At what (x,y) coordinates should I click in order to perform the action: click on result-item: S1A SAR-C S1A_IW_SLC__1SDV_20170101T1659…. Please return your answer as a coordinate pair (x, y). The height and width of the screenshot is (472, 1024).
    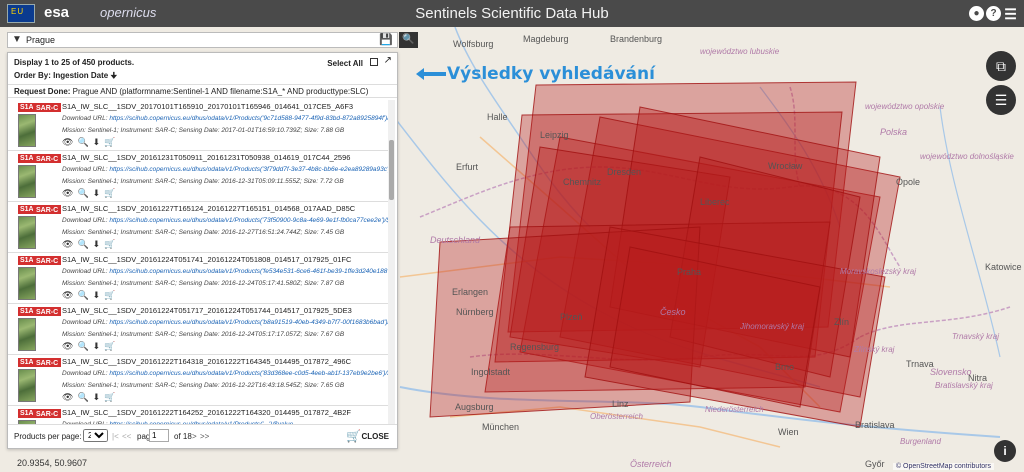
    Looking at the image, I should click on (198, 125).